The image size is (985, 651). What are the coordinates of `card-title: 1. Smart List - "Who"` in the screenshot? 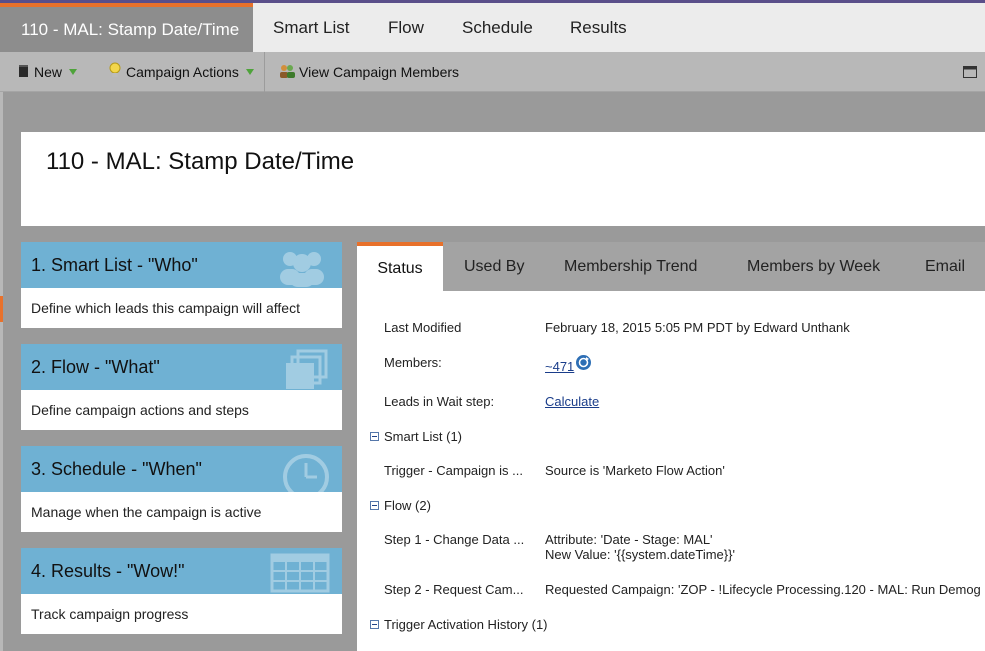 It's located at (114, 264).